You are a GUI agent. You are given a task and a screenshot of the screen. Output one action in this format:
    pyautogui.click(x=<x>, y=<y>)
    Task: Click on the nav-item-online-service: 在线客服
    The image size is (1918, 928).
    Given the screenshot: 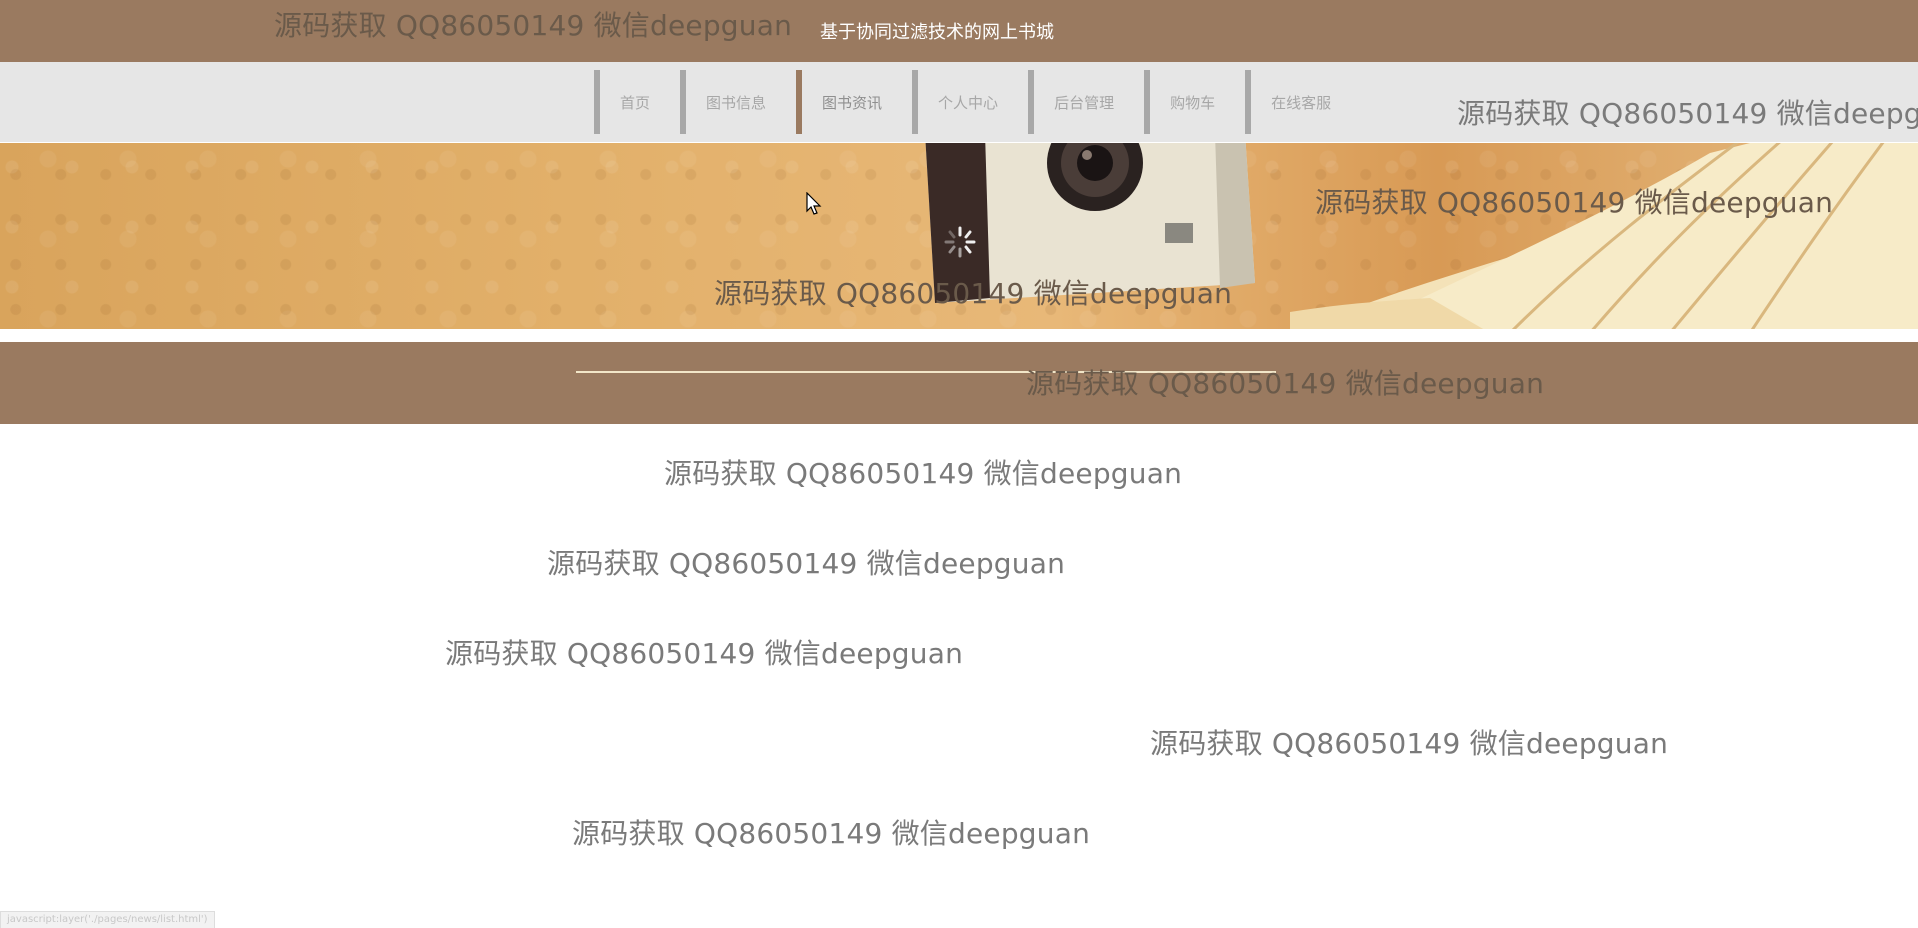 What is the action you would take?
    pyautogui.click(x=1299, y=102)
    